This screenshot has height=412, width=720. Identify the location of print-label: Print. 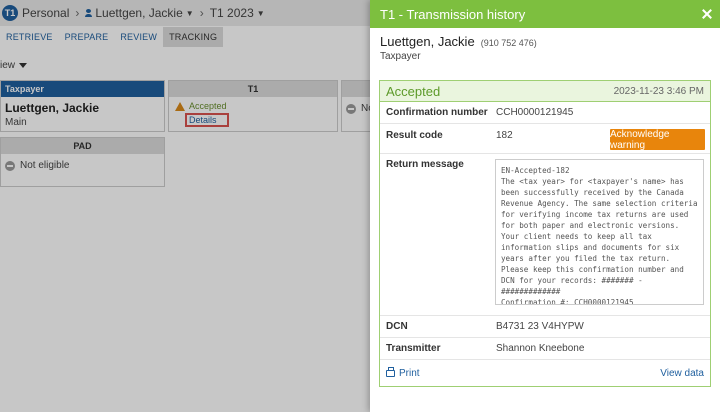
(409, 373).